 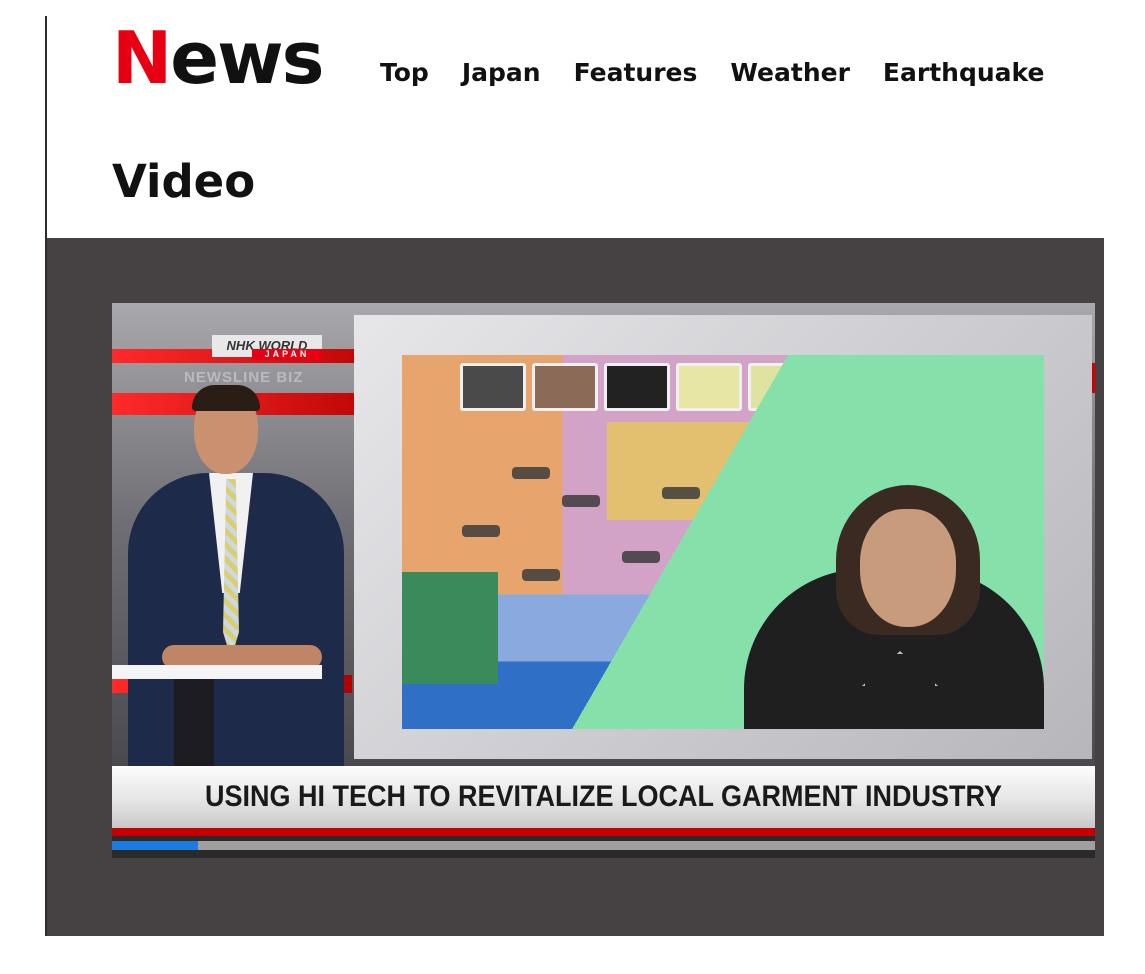 I want to click on main-nav: Top Japan Features Weather Earthquake, so click(x=712, y=72).